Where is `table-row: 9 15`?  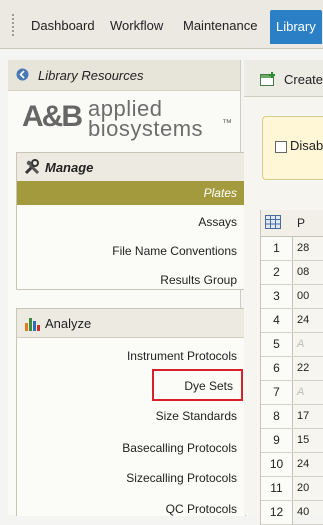
table-row: 9 15 is located at coordinates (292, 441).